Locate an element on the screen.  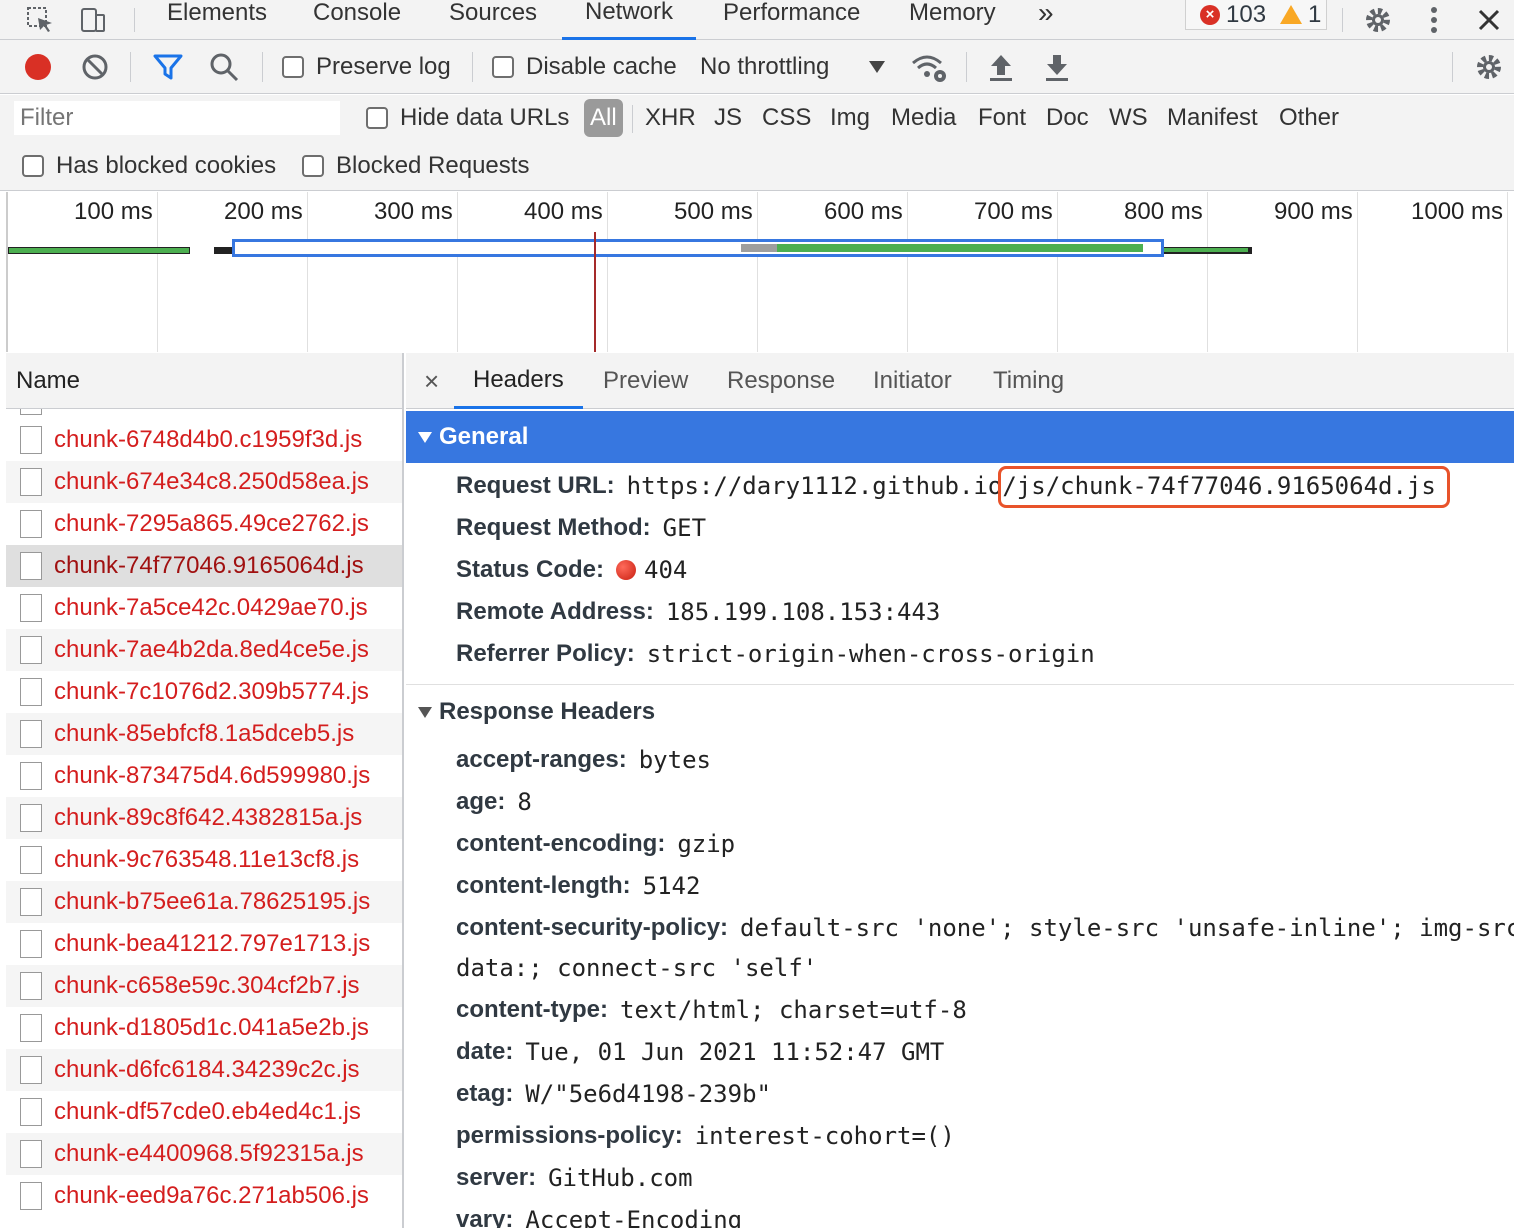
filter-type-js: JS is located at coordinates (728, 118).